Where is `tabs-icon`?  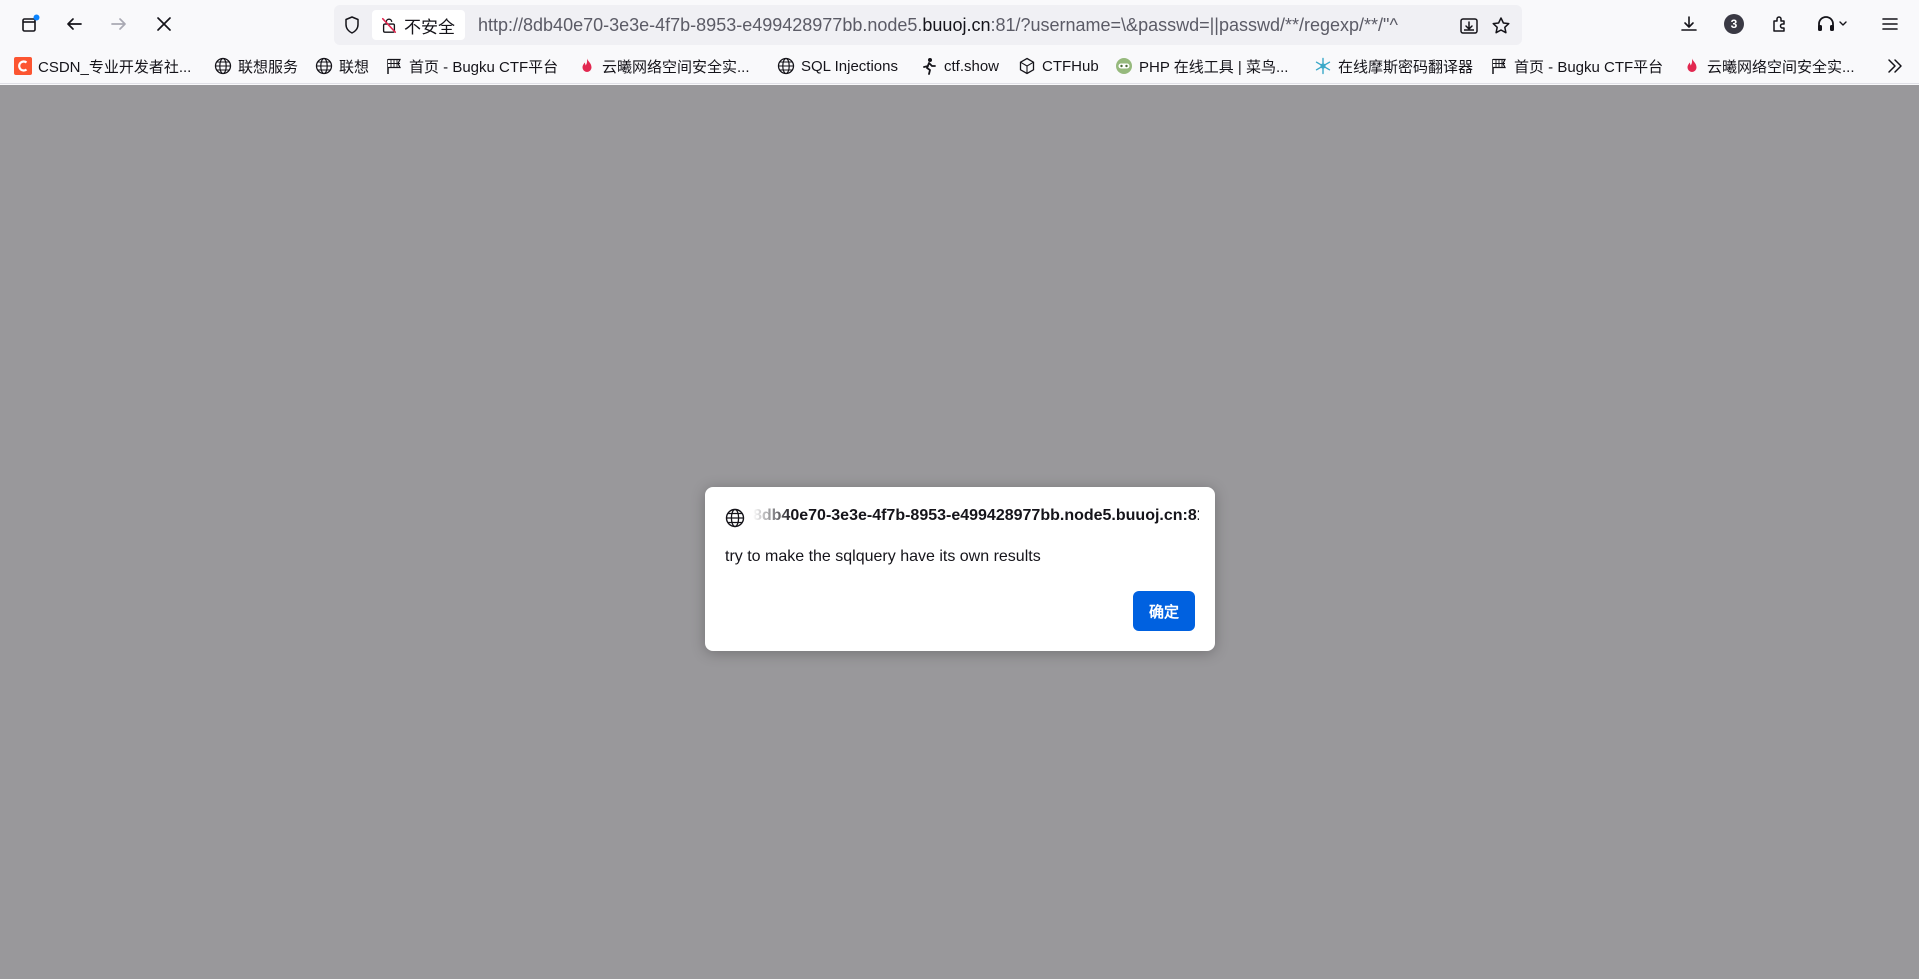 tabs-icon is located at coordinates (31, 23).